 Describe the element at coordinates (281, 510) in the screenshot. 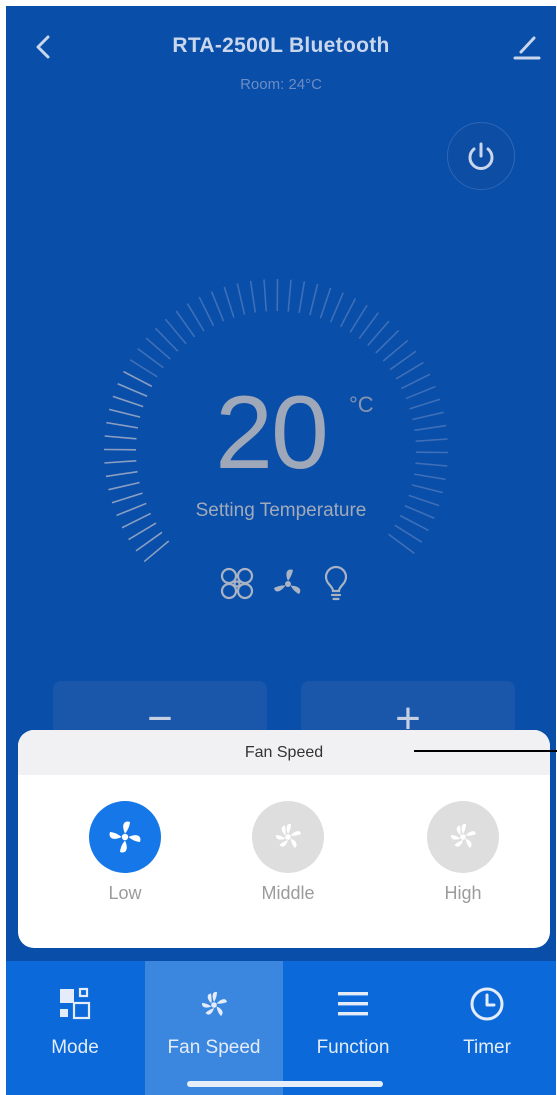

I see `temperature-label: Setting Temperature` at that location.